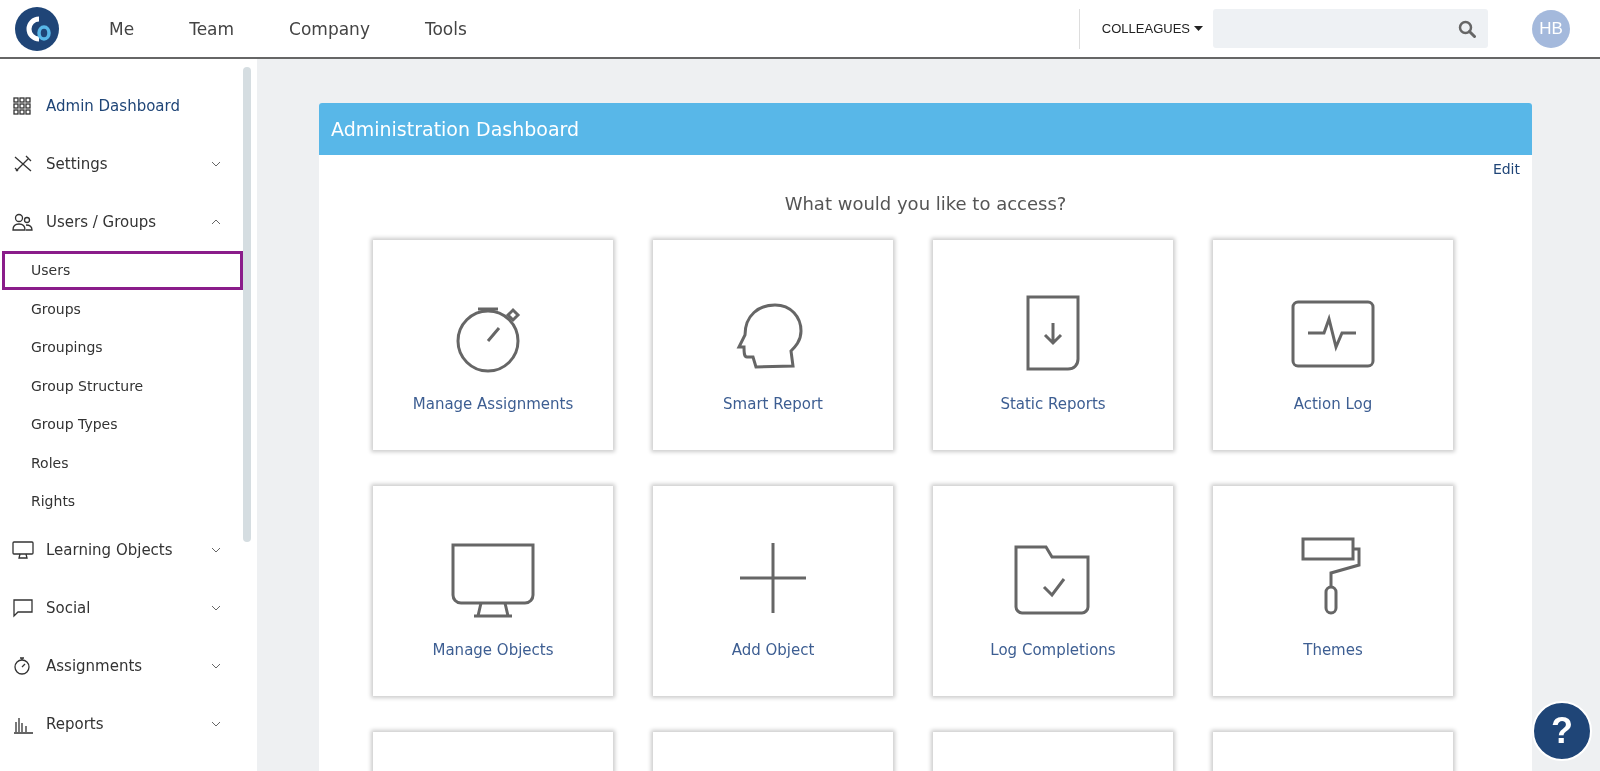 This screenshot has width=1600, height=771. Describe the element at coordinates (212, 28) in the screenshot. I see `nav-link: Team` at that location.